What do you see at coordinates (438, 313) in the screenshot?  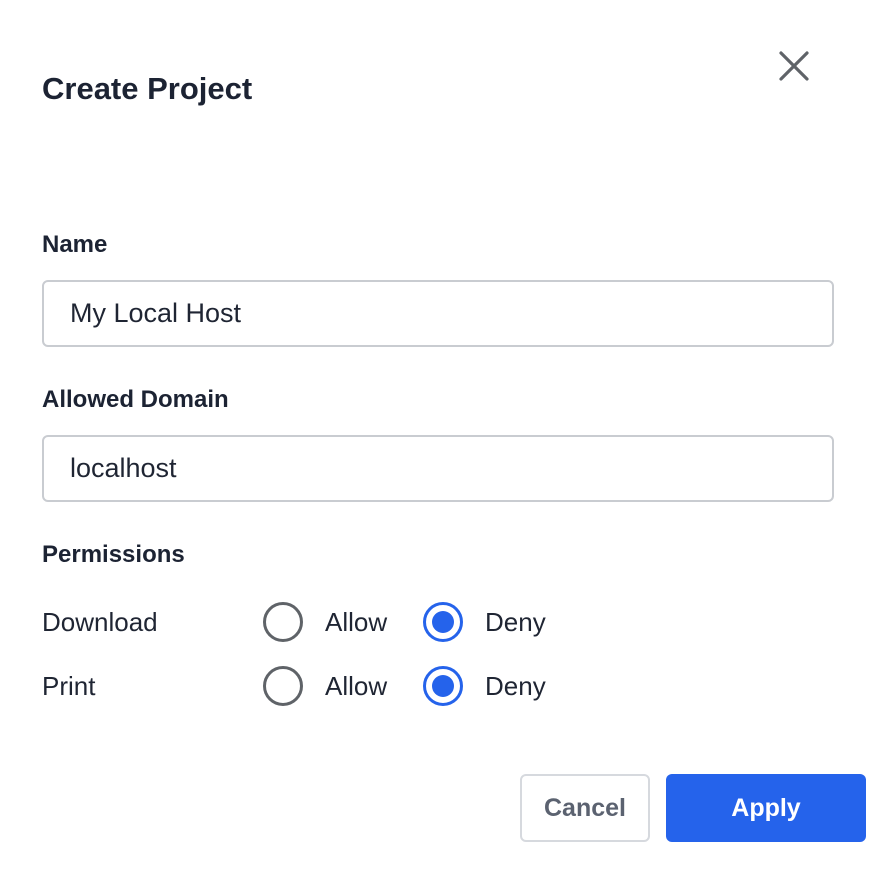 I see `name-input` at bounding box center [438, 313].